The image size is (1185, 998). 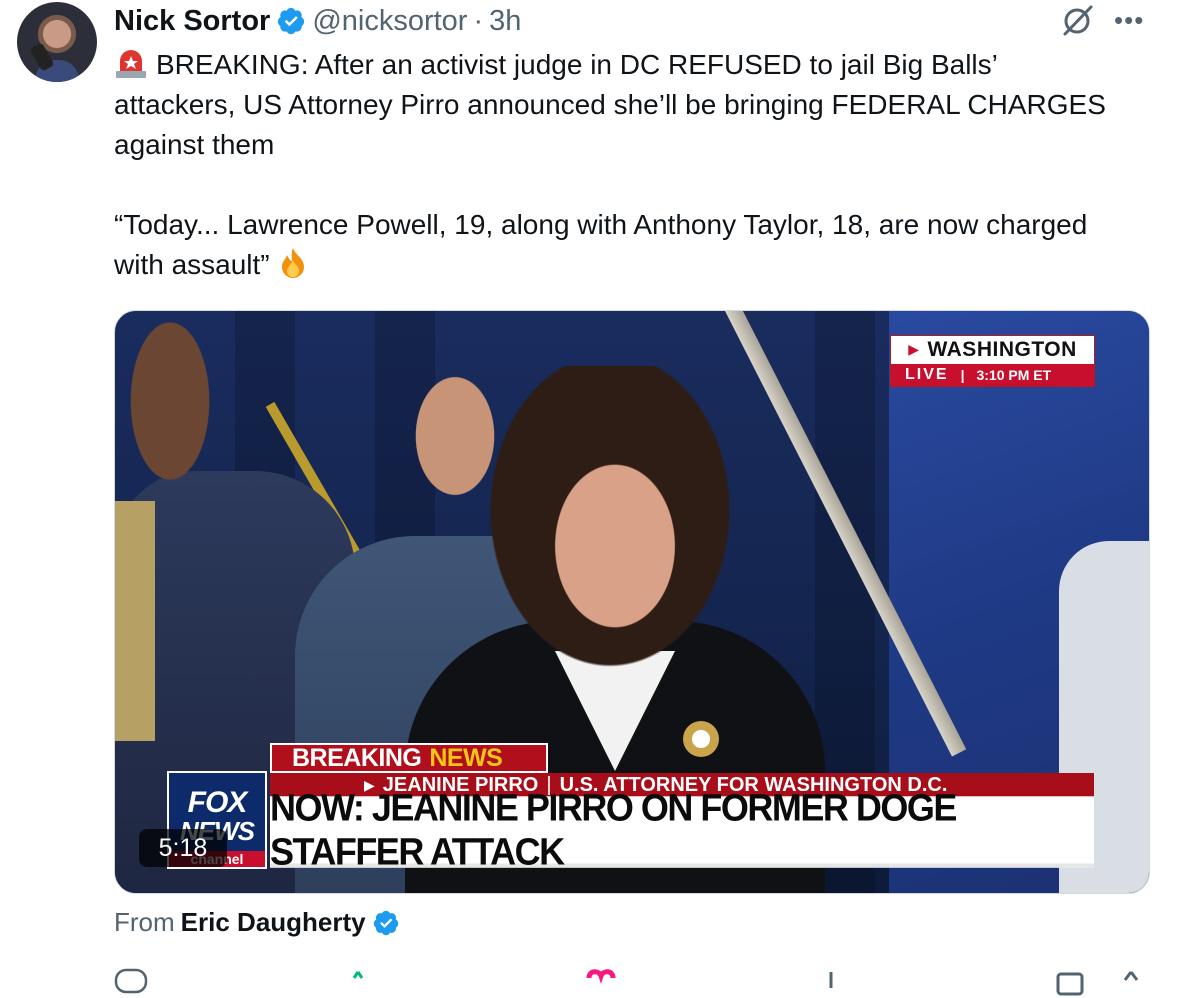 I want to click on timestamp: 3h, so click(x=505, y=21).